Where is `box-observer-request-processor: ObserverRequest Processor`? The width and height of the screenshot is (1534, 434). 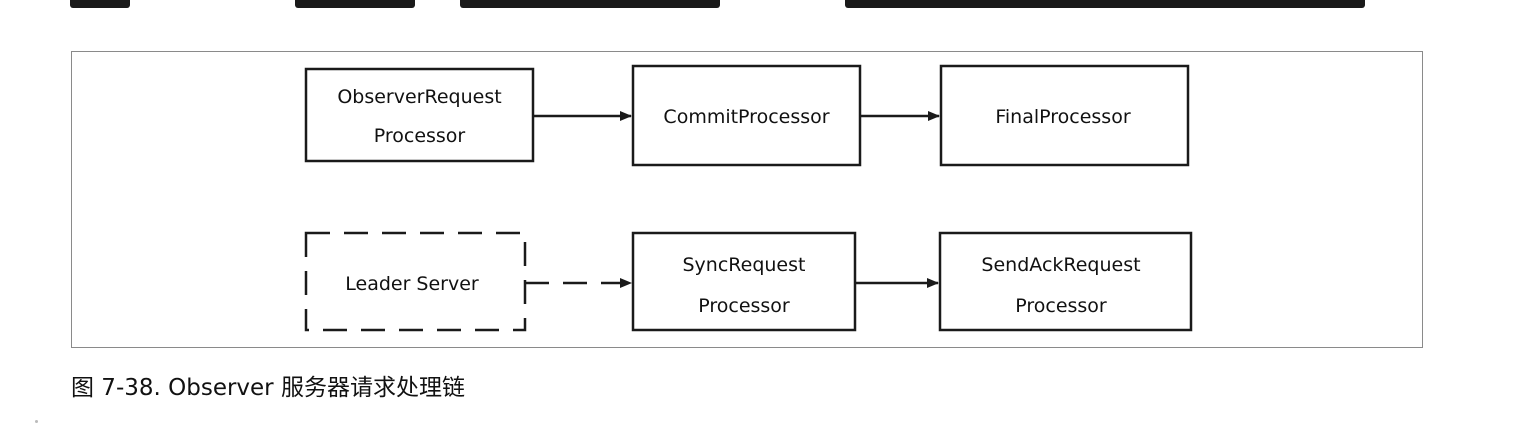
box-observer-request-processor: ObserverRequest Processor is located at coordinates (419, 115).